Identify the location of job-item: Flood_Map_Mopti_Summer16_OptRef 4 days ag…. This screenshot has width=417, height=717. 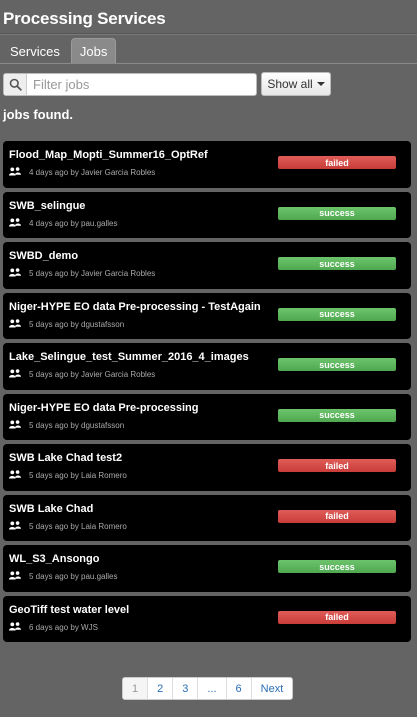
(207, 164).